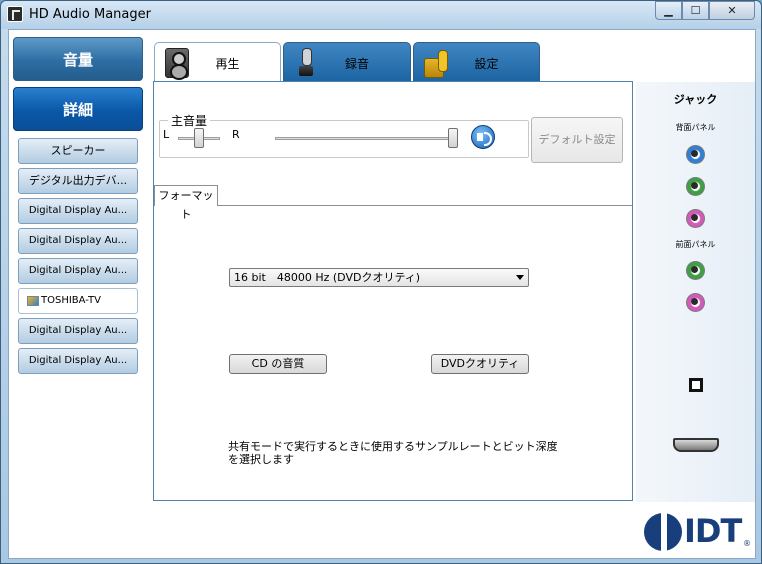 This screenshot has height=564, width=762. What do you see at coordinates (695, 10) in the screenshot?
I see `maximize-button: ☐` at bounding box center [695, 10].